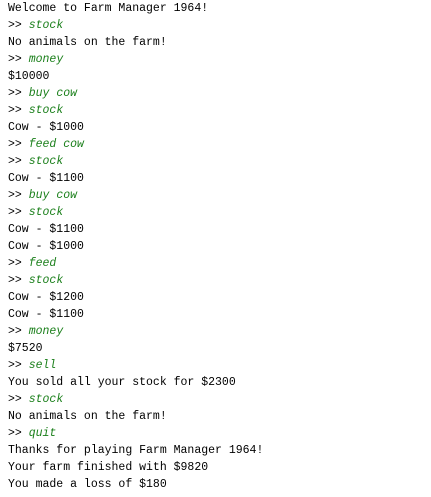 This screenshot has height=497, width=431. Describe the element at coordinates (108, 467) in the screenshot. I see `output-line: Your farm finished with $9820` at that location.